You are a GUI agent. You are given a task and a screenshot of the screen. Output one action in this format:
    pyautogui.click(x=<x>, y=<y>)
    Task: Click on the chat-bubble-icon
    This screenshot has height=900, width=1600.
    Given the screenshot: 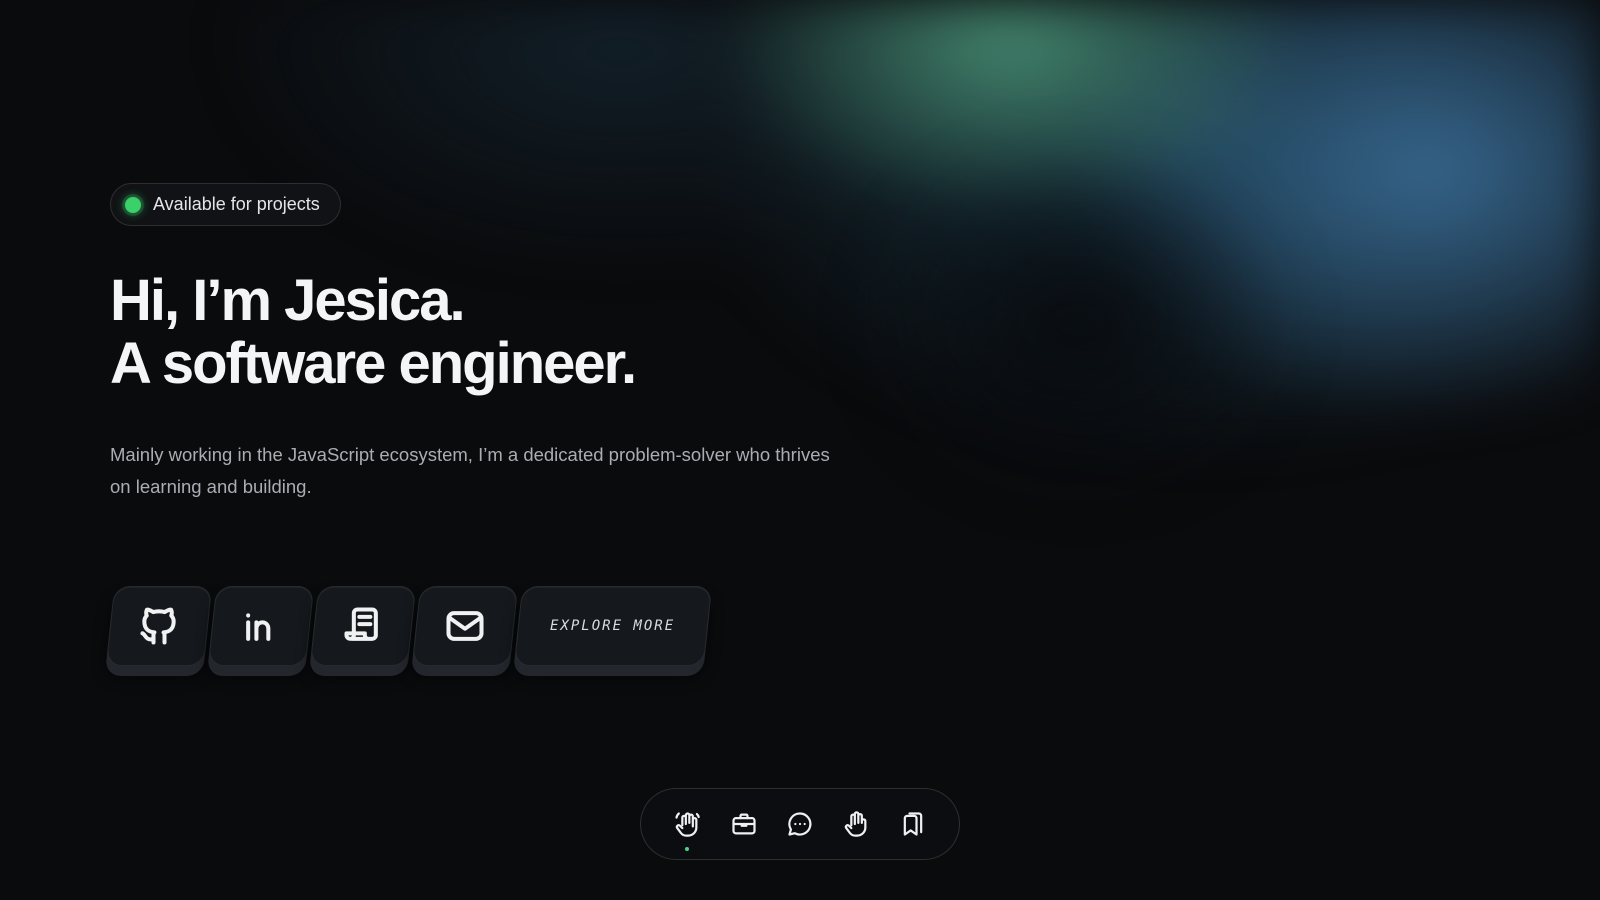 What is the action you would take?
    pyautogui.click(x=800, y=824)
    